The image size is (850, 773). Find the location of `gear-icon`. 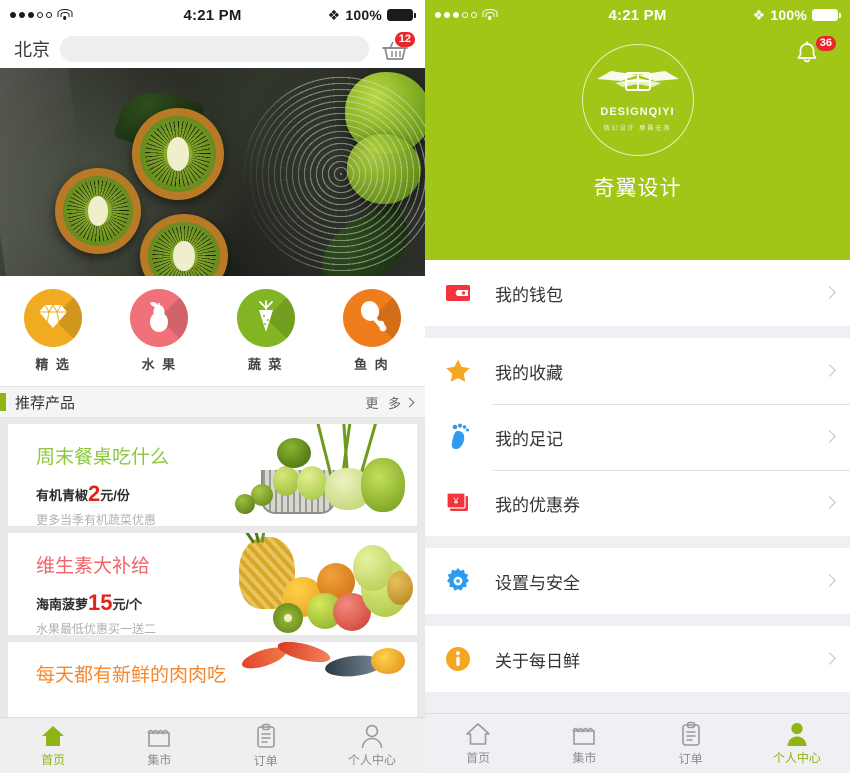

gear-icon is located at coordinates (458, 581).